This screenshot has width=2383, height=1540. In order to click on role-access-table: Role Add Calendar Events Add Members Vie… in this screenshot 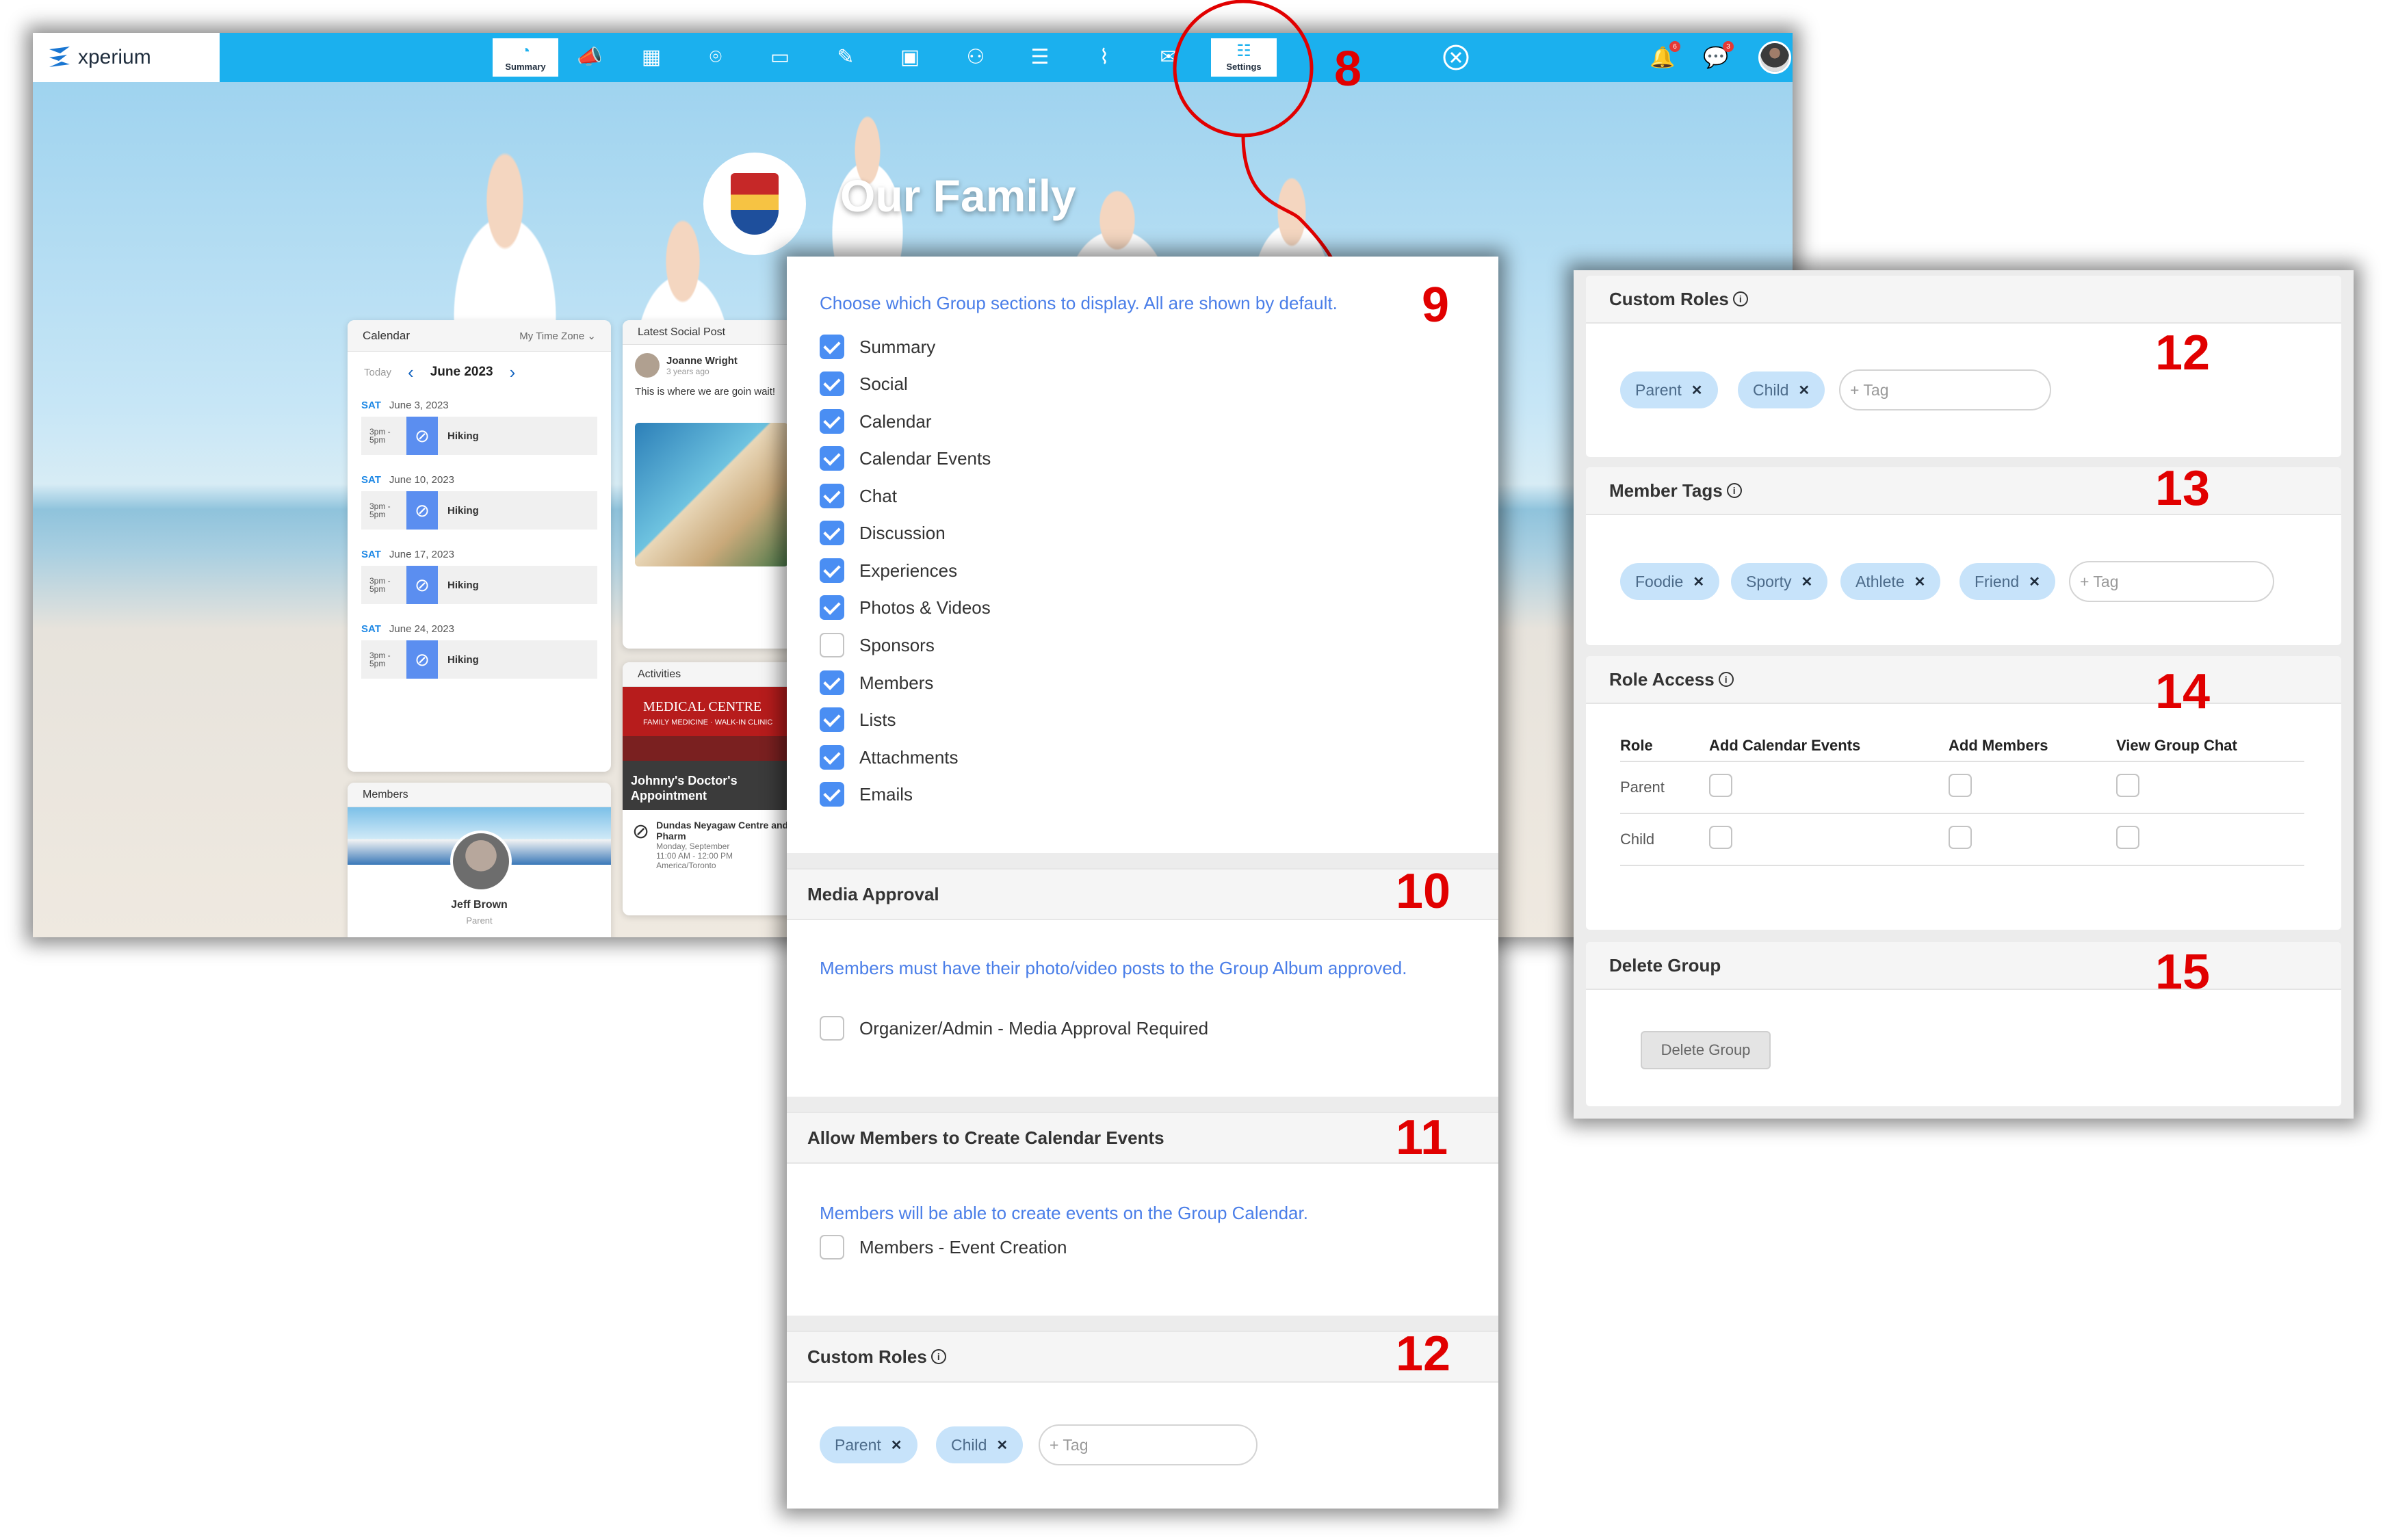, I will do `click(1962, 798)`.